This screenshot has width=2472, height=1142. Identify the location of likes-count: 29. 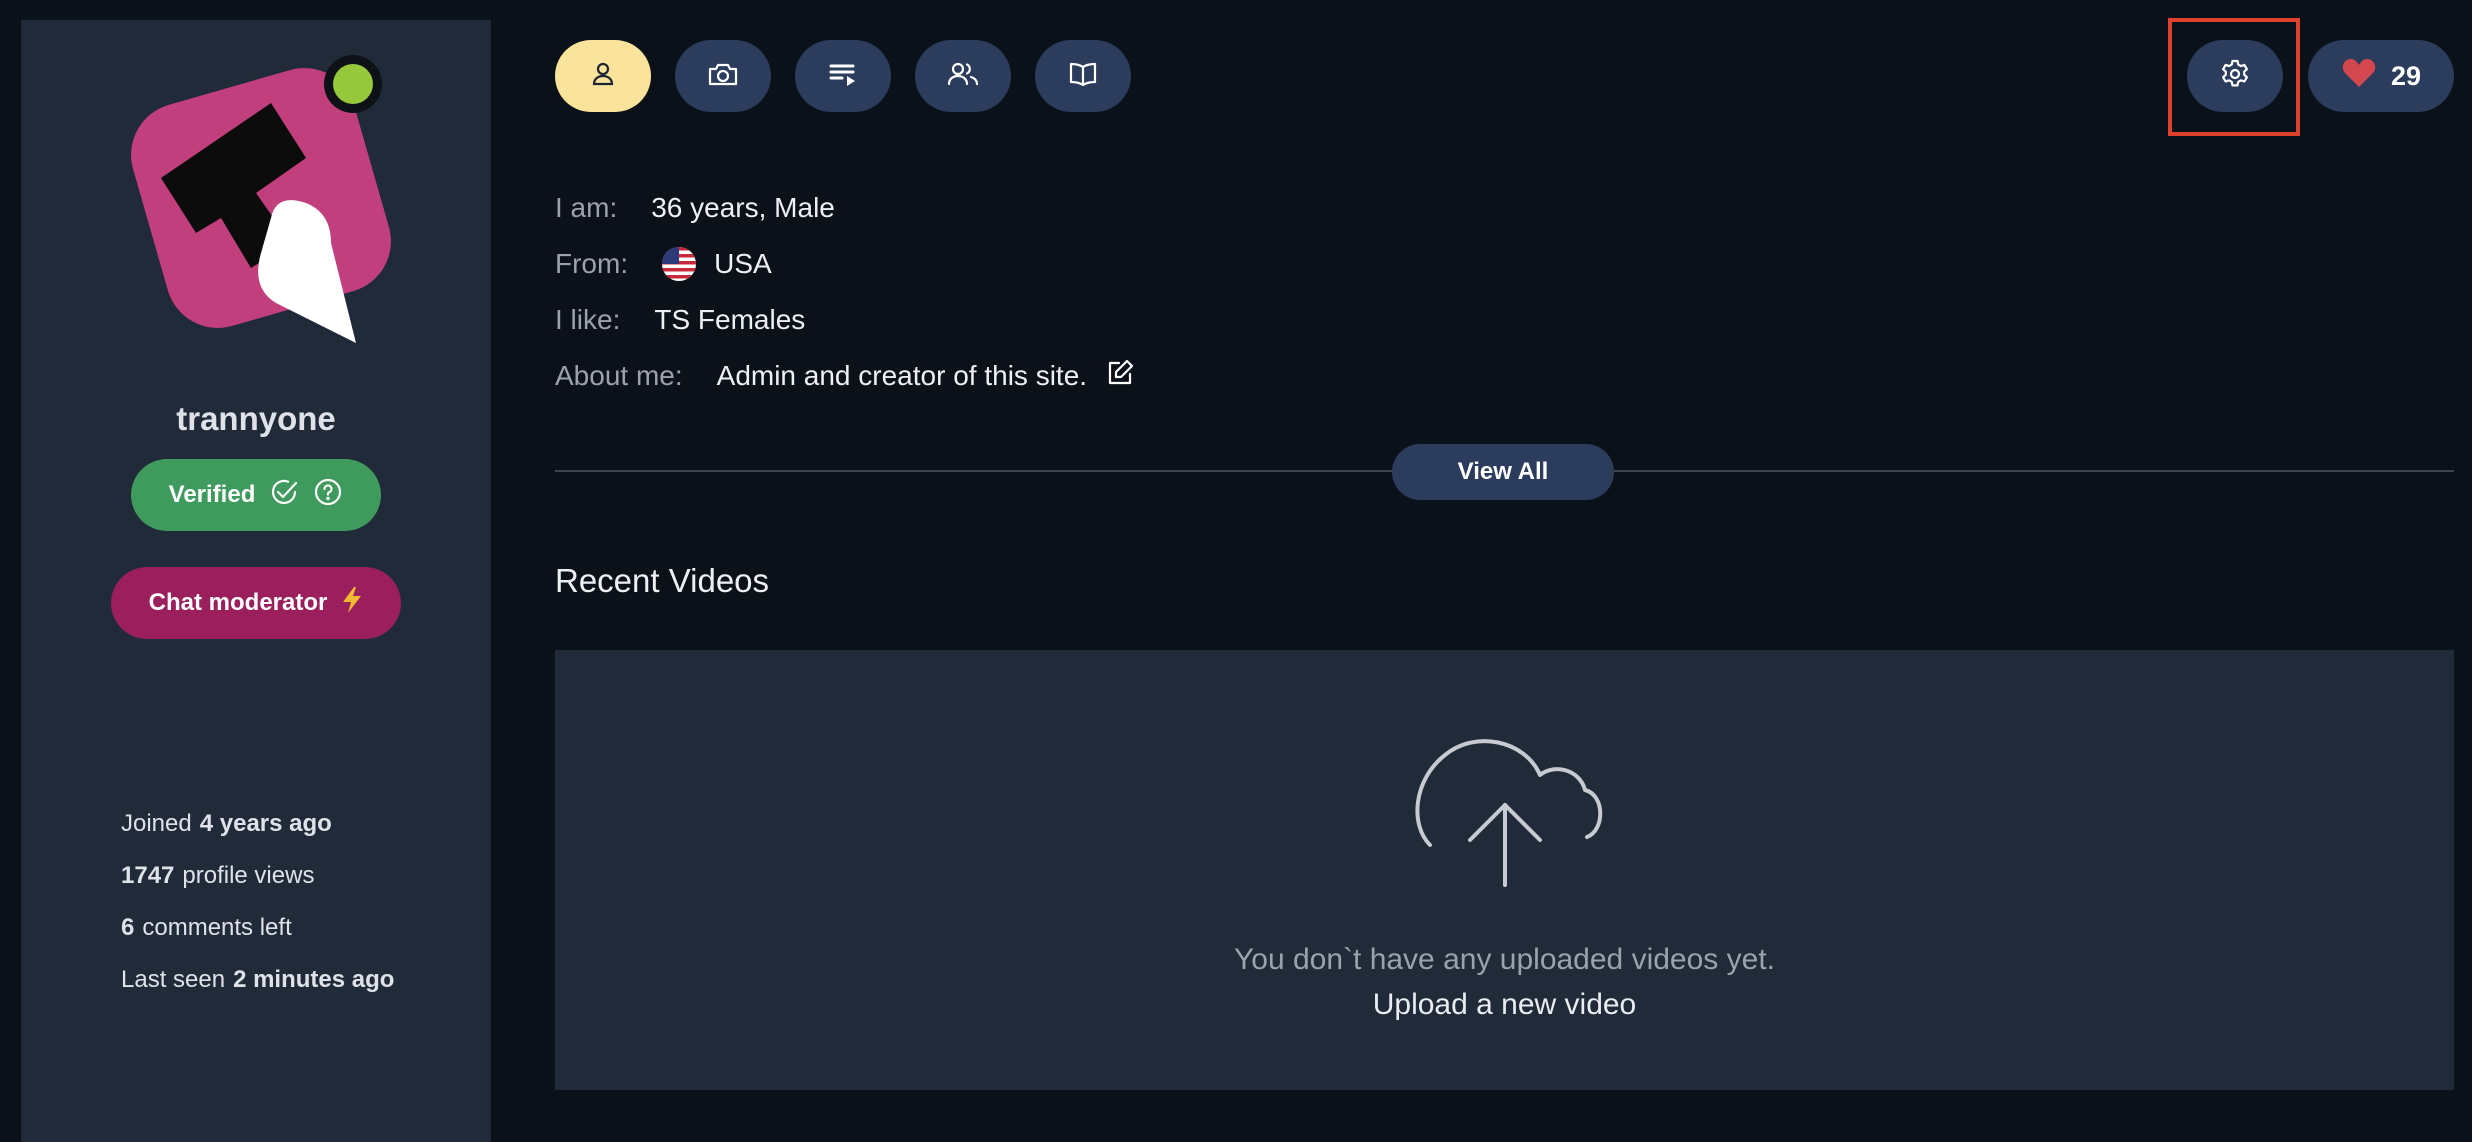
(2406, 75).